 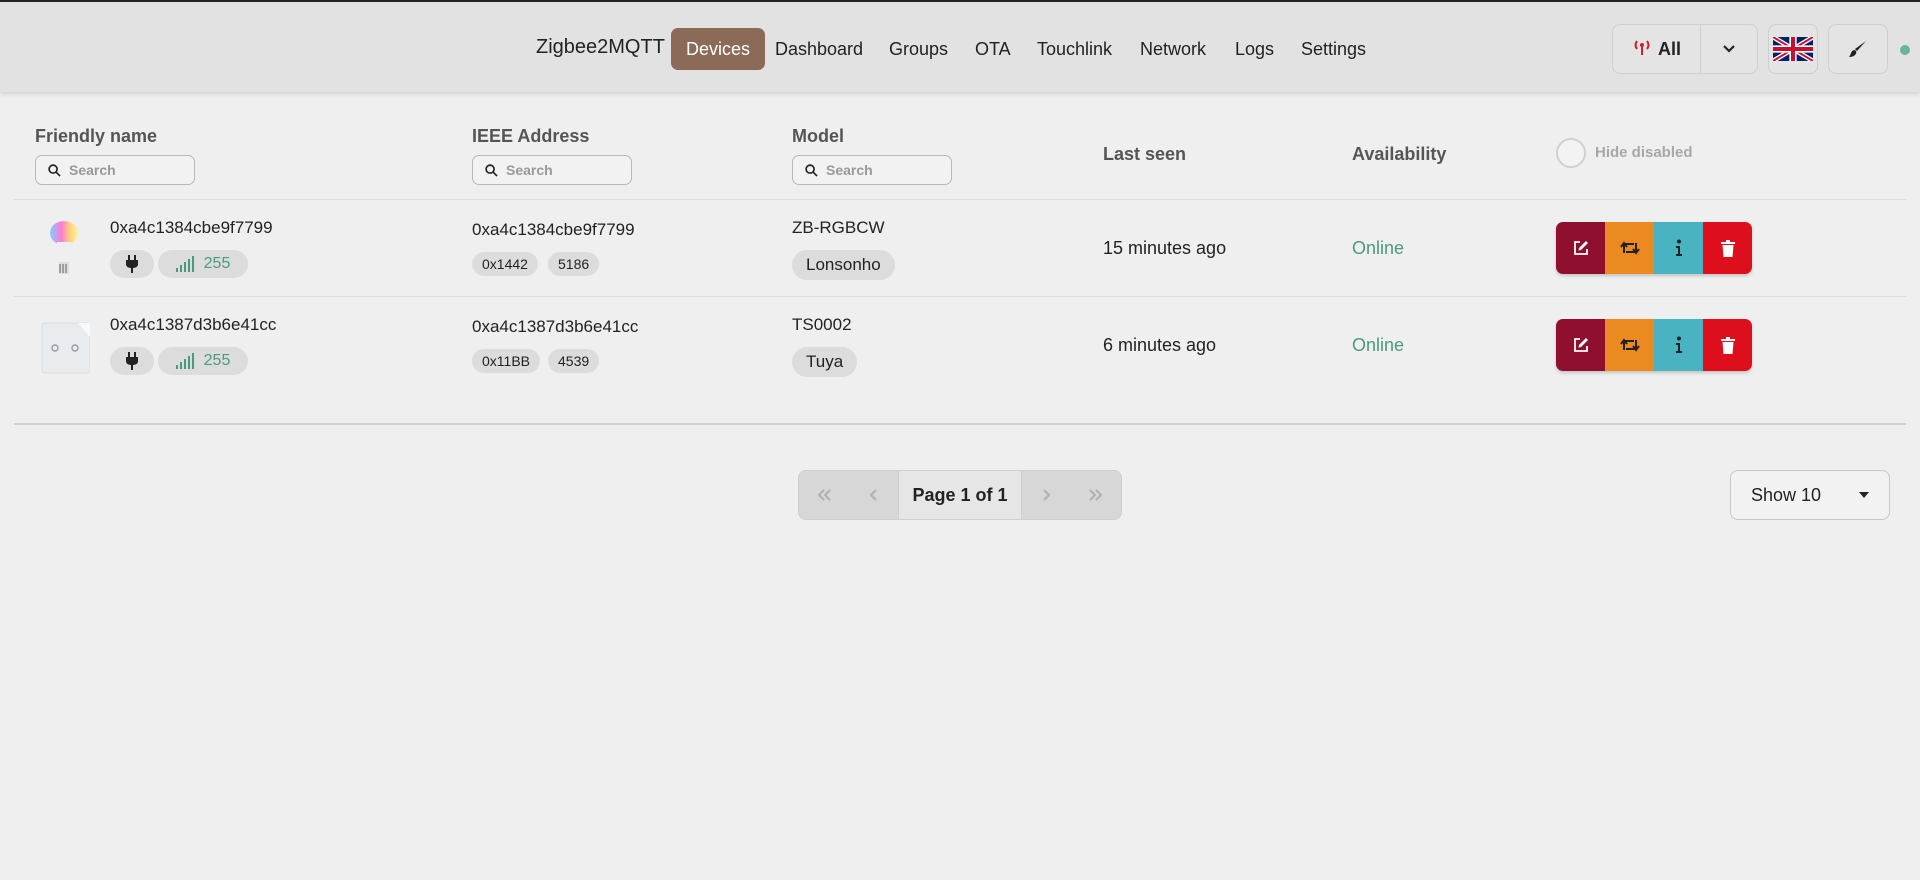 What do you see at coordinates (193, 325) in the screenshot?
I see `device-friendly-name-link: 0xa4c1387d3b6e41cc` at bounding box center [193, 325].